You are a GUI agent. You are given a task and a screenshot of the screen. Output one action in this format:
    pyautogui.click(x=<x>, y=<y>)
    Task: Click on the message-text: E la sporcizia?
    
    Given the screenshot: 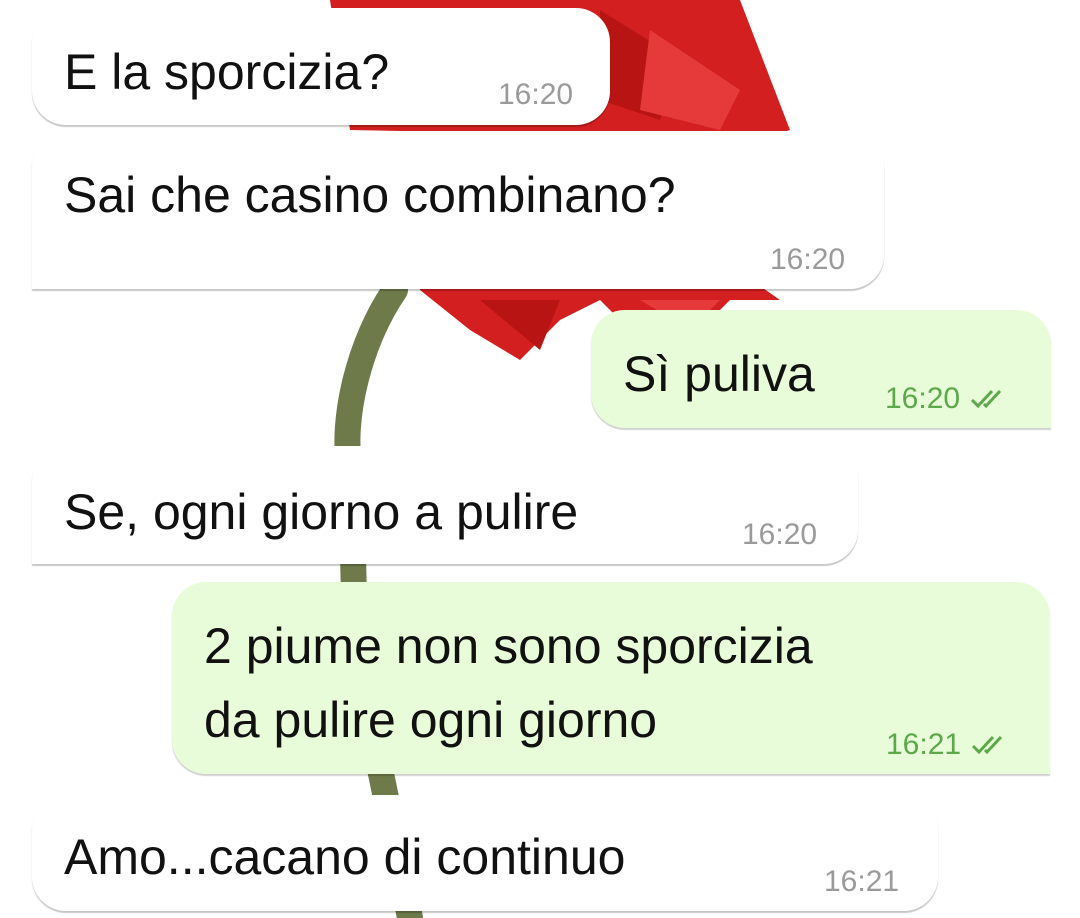 What is the action you would take?
    pyautogui.click(x=227, y=72)
    